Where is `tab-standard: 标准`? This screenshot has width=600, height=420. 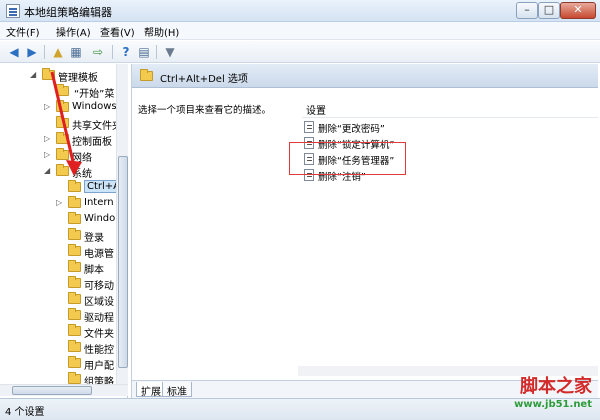
tab-standard: 标准 is located at coordinates (177, 390).